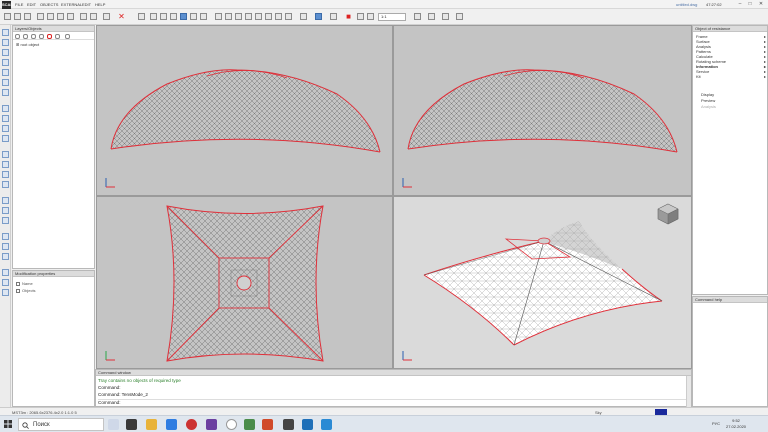 This screenshot has height=432, width=768. Describe the element at coordinates (5, 292) in the screenshot. I see `tool-hatch-icon` at that location.